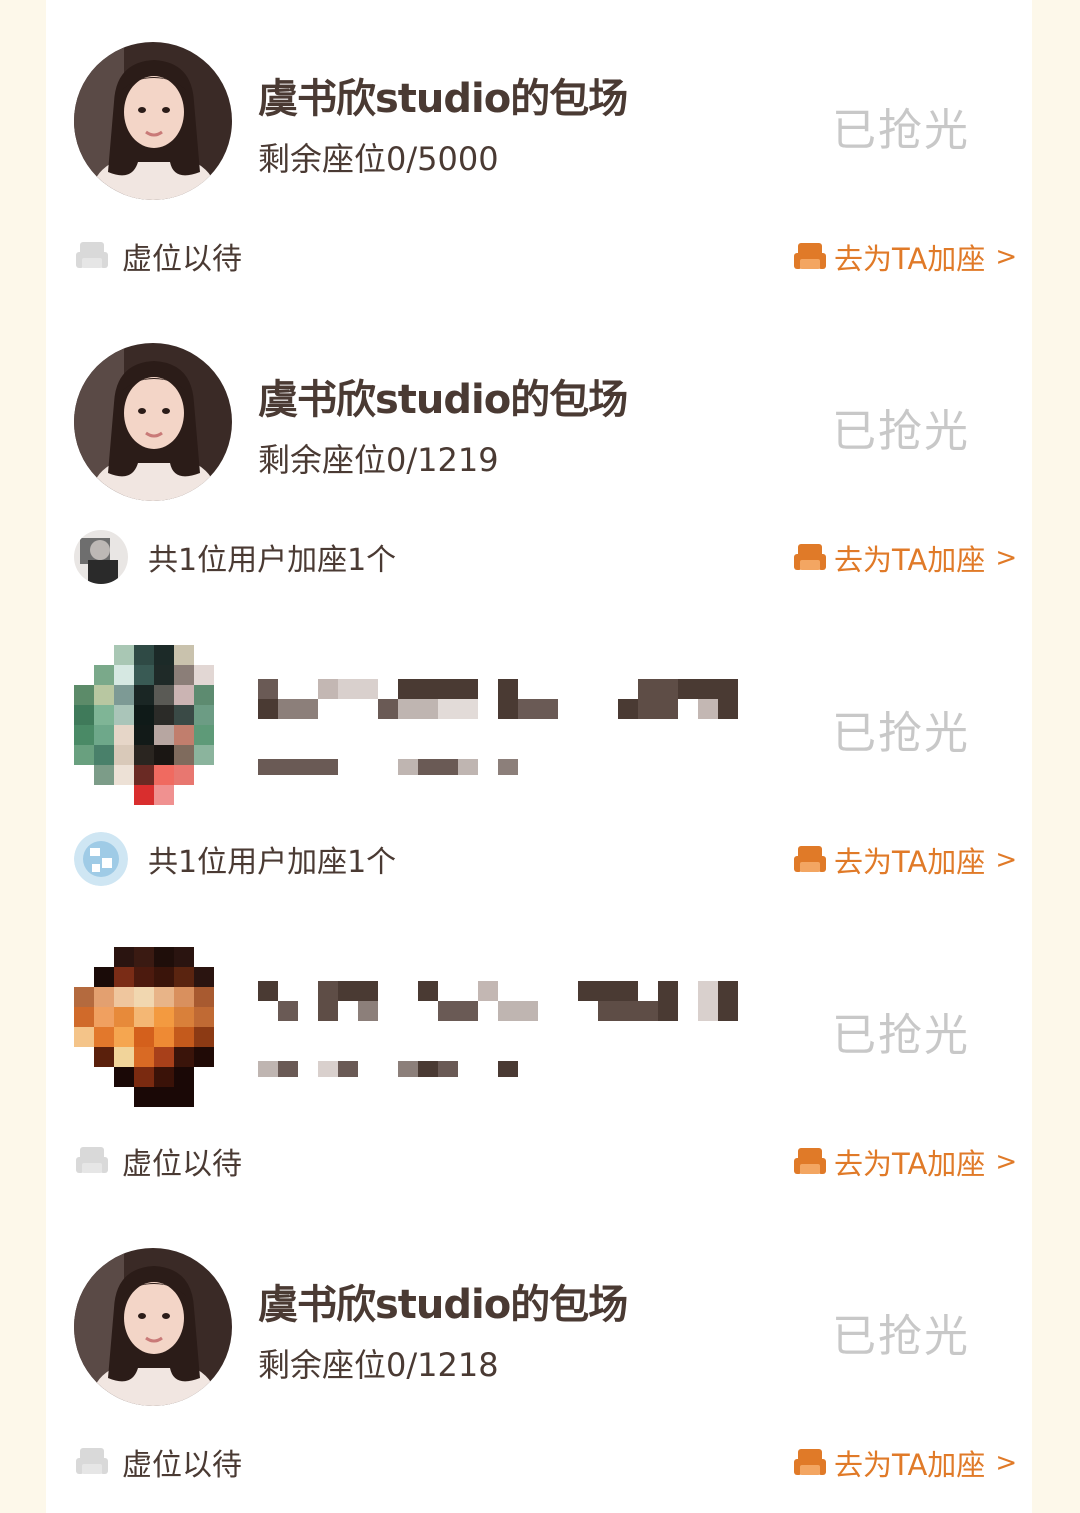  I want to click on remaining-seats: 剩余座位0/1218, so click(378, 1365).